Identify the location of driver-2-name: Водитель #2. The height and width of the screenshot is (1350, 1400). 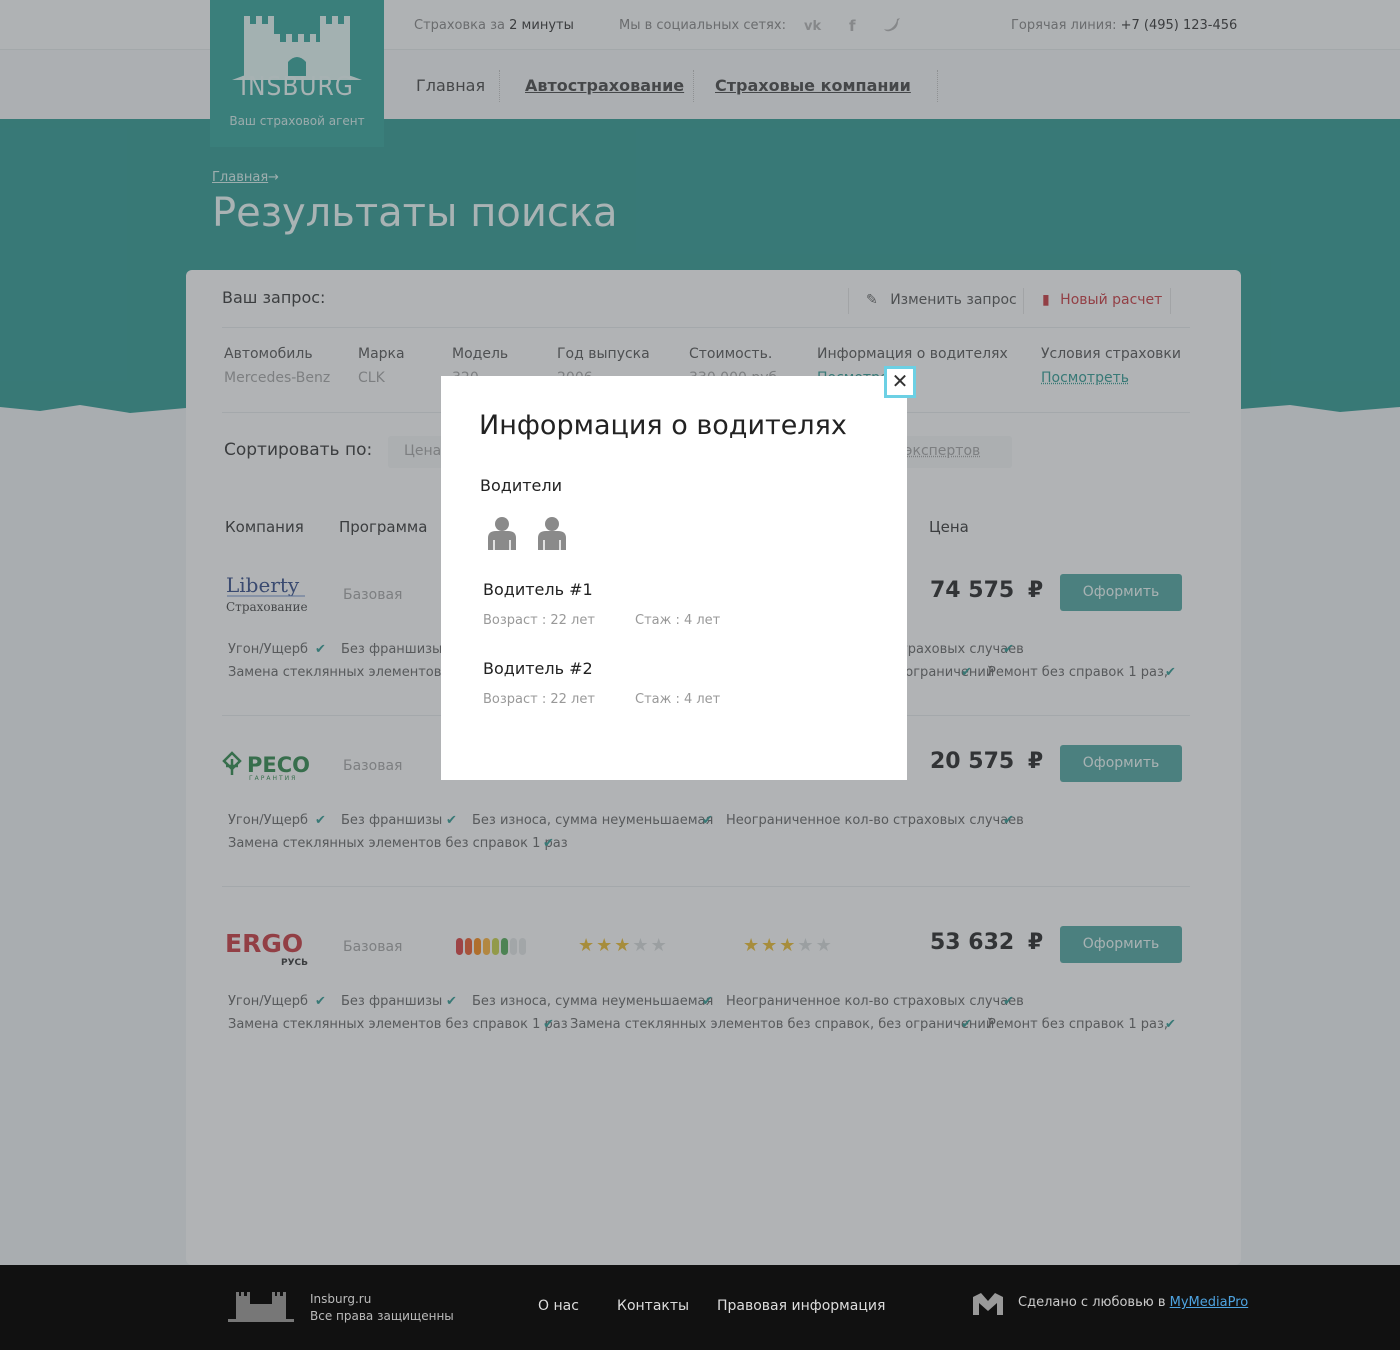
(538, 668).